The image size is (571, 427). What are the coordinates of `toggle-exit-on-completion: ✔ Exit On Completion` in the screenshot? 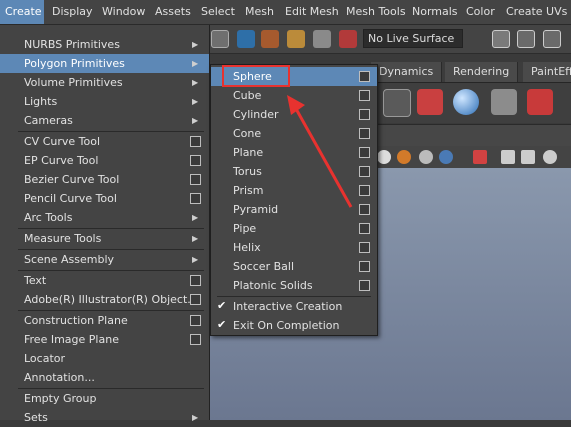 It's located at (294, 325).